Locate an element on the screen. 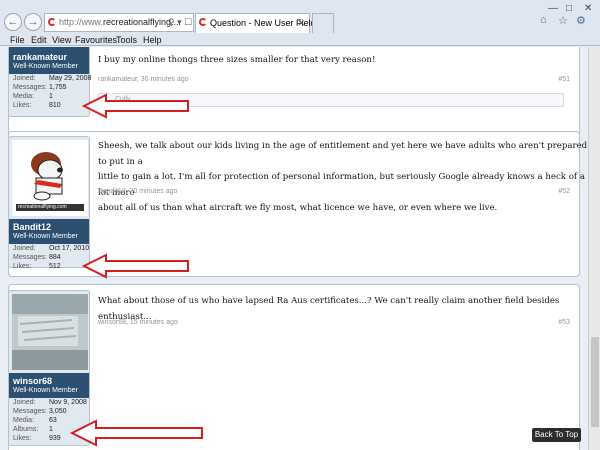  stat-joined: Joined: Nov 9, 2008 is located at coordinates (50, 402).